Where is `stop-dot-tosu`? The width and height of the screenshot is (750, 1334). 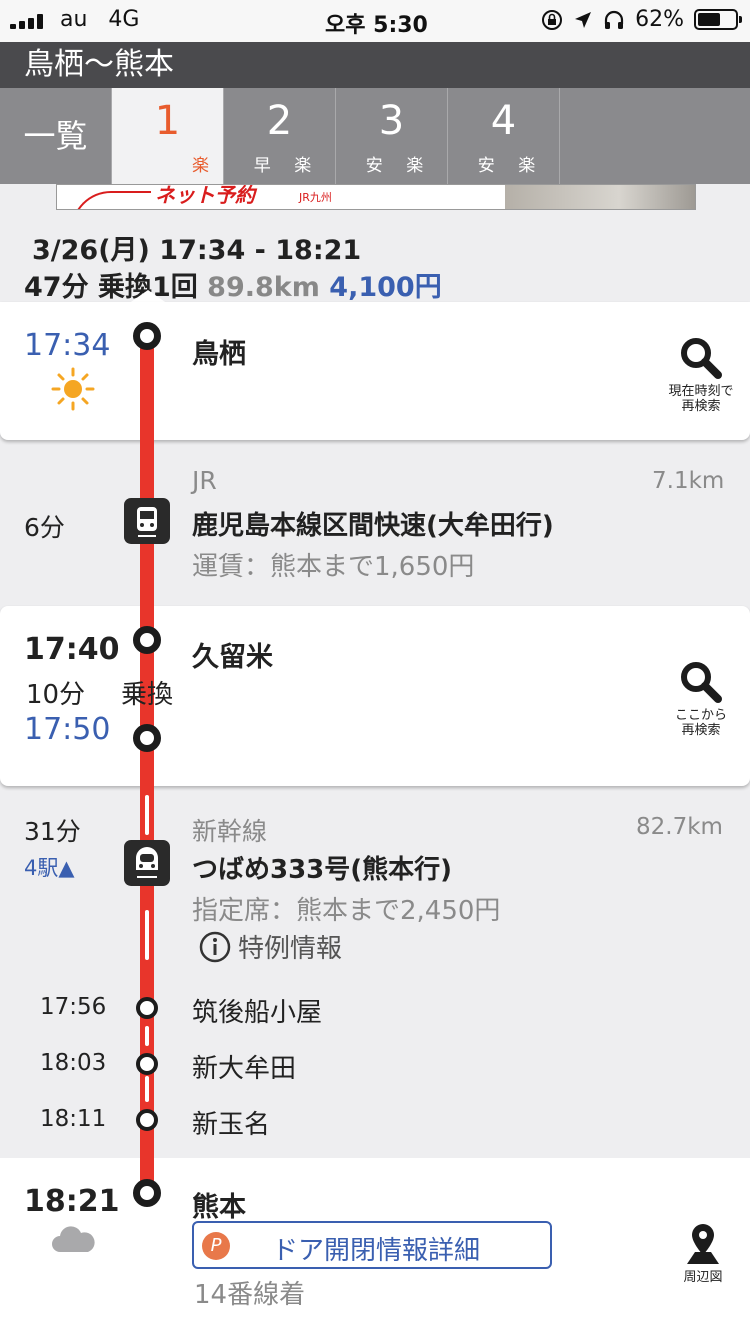
stop-dot-tosu is located at coordinates (147, 336).